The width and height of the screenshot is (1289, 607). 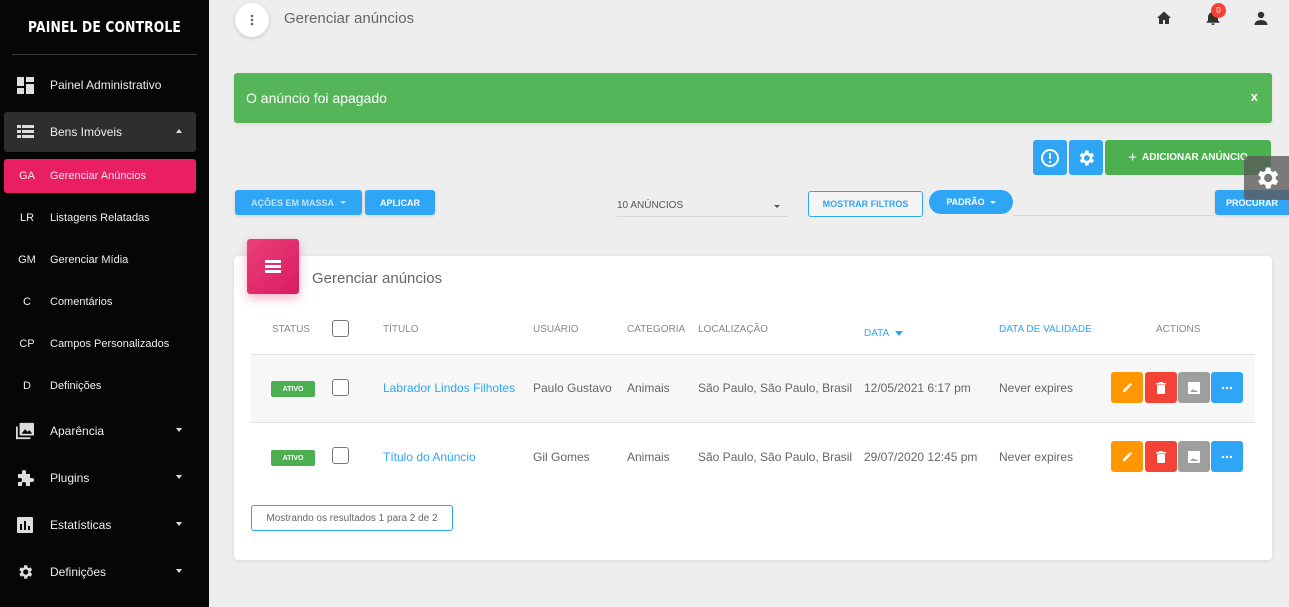 I want to click on column-header-date: DATA, so click(x=884, y=333).